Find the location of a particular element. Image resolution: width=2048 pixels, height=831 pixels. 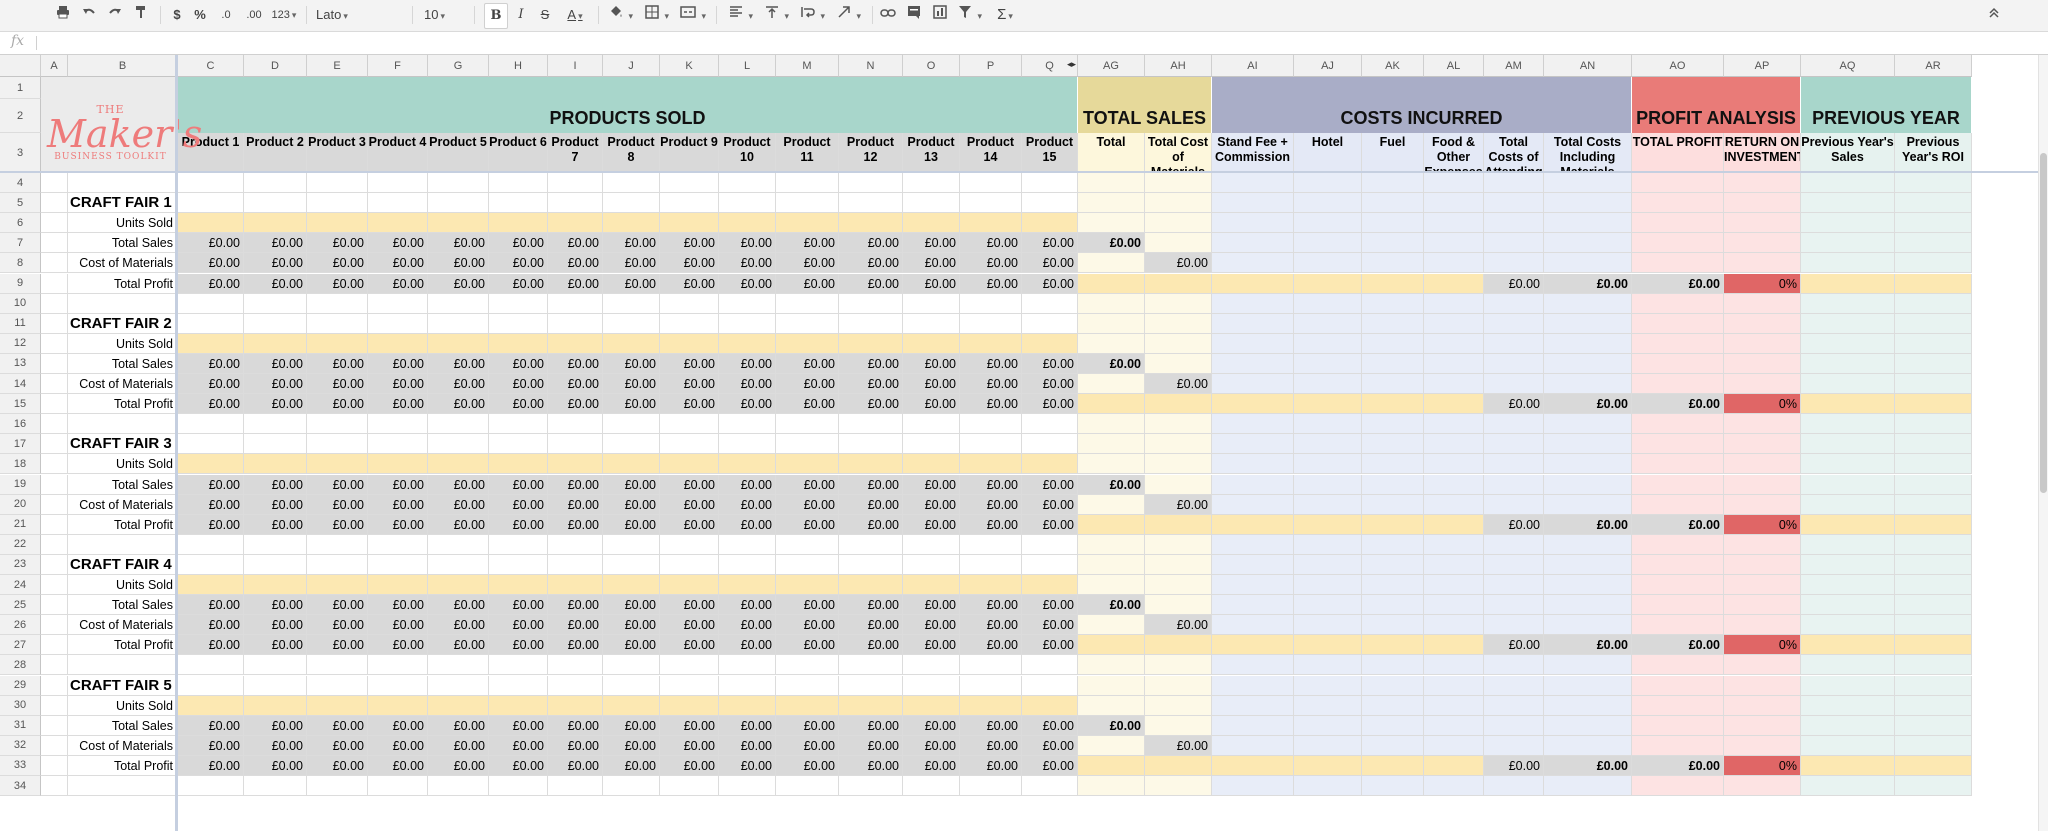

row-header-26: 26 is located at coordinates (20, 625).